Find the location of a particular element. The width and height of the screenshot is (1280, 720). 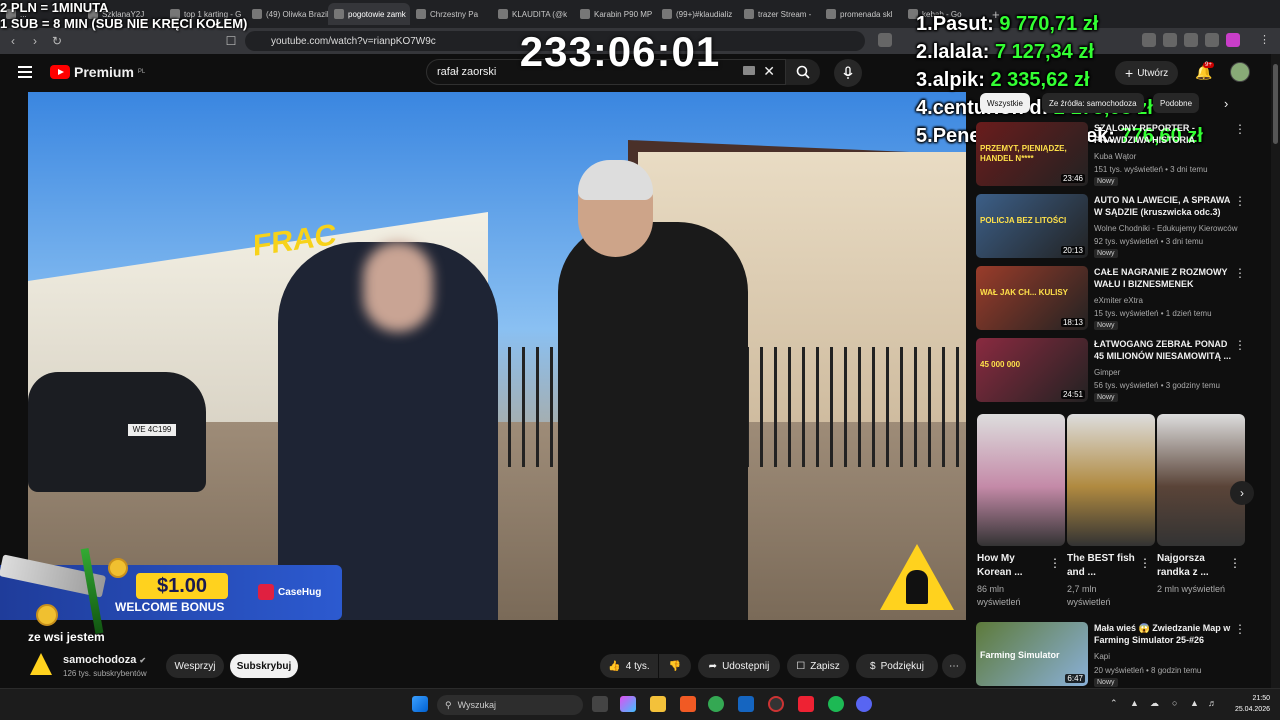

browser-tab: (99+)#klaudializ is located at coordinates (697, 14).